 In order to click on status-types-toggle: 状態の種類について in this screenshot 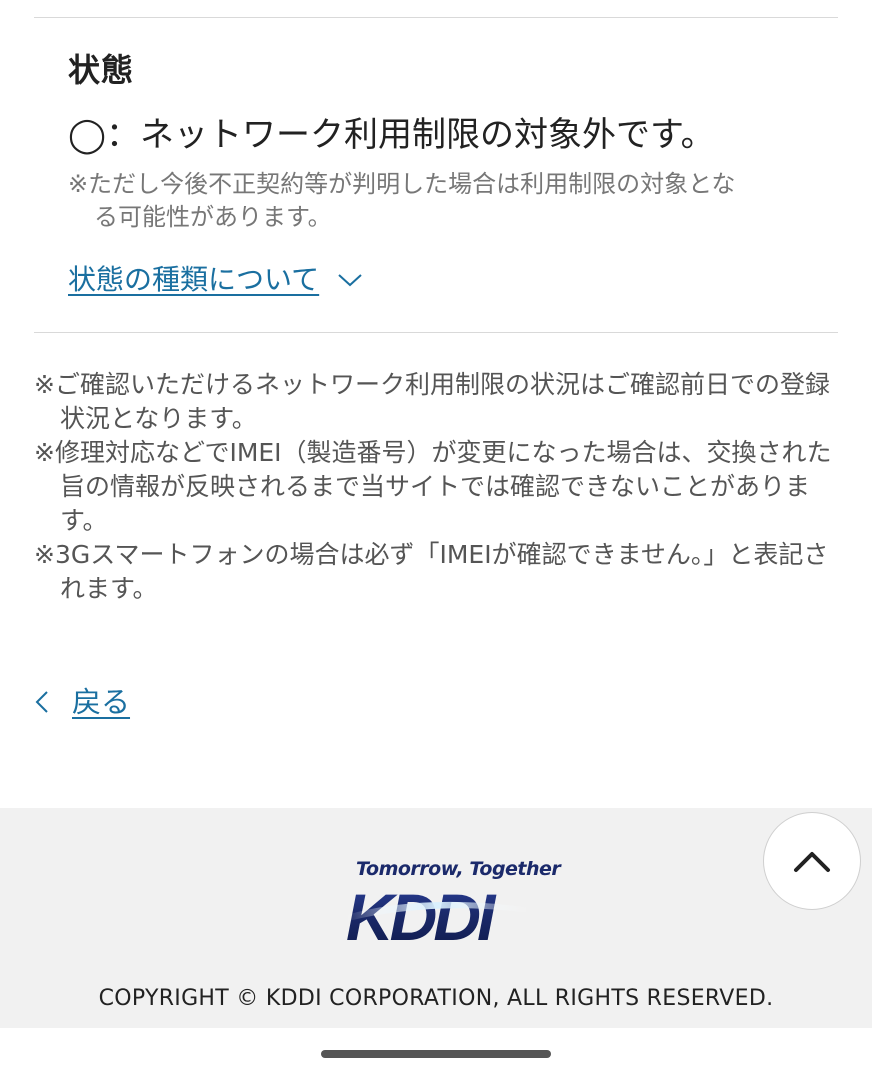, I will do `click(215, 280)`.